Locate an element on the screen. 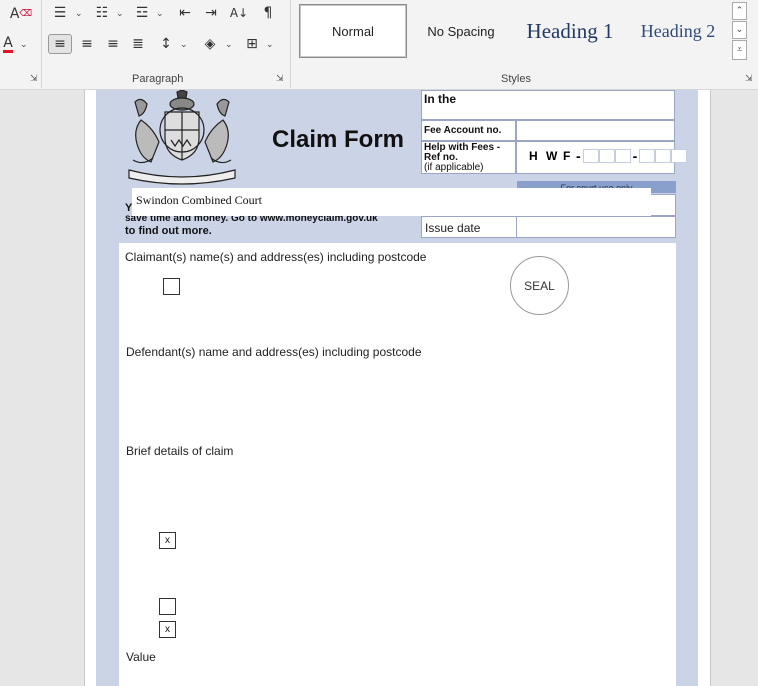 Image resolution: width=758 pixels, height=686 pixels. in-the-label: In the is located at coordinates (440, 99).